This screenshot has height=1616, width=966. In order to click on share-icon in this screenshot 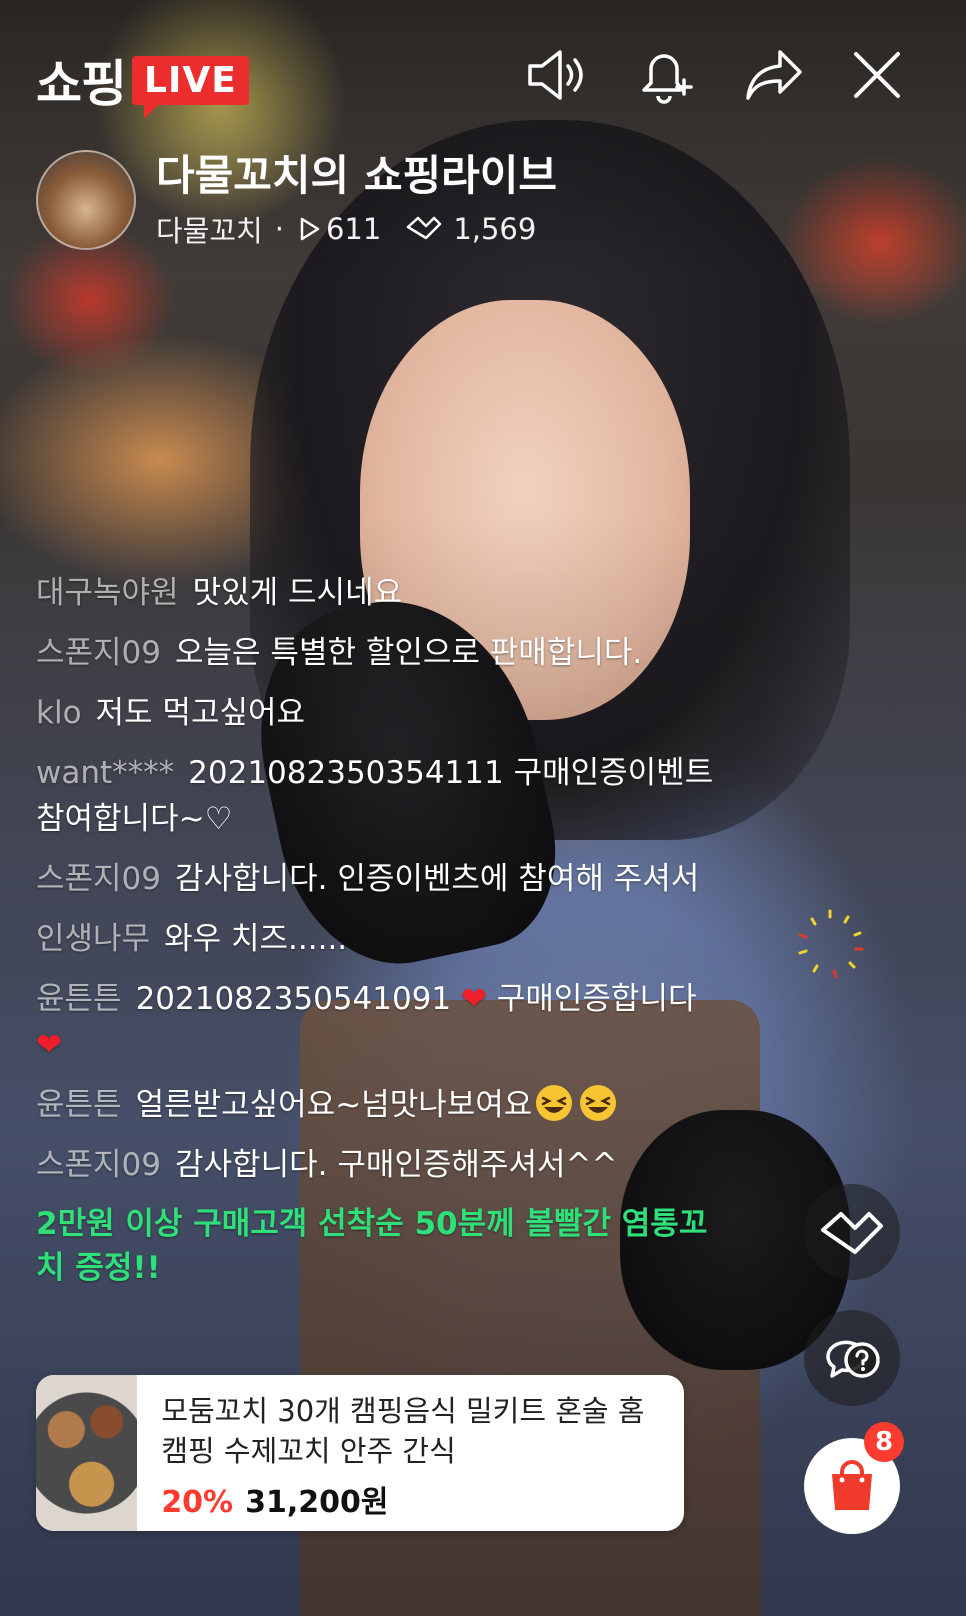, I will do `click(774, 75)`.